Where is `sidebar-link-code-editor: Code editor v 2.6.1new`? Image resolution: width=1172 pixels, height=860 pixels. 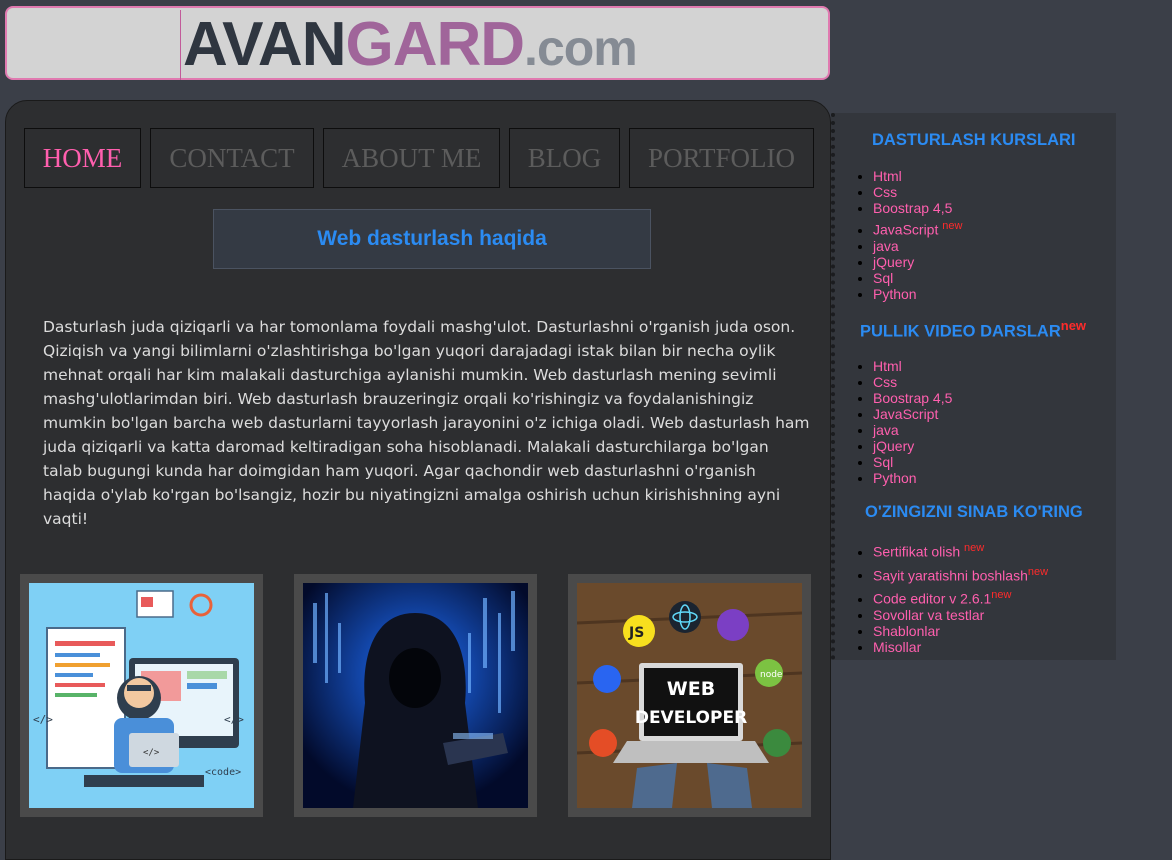 sidebar-link-code-editor: Code editor v 2.6.1new is located at coordinates (960, 597).